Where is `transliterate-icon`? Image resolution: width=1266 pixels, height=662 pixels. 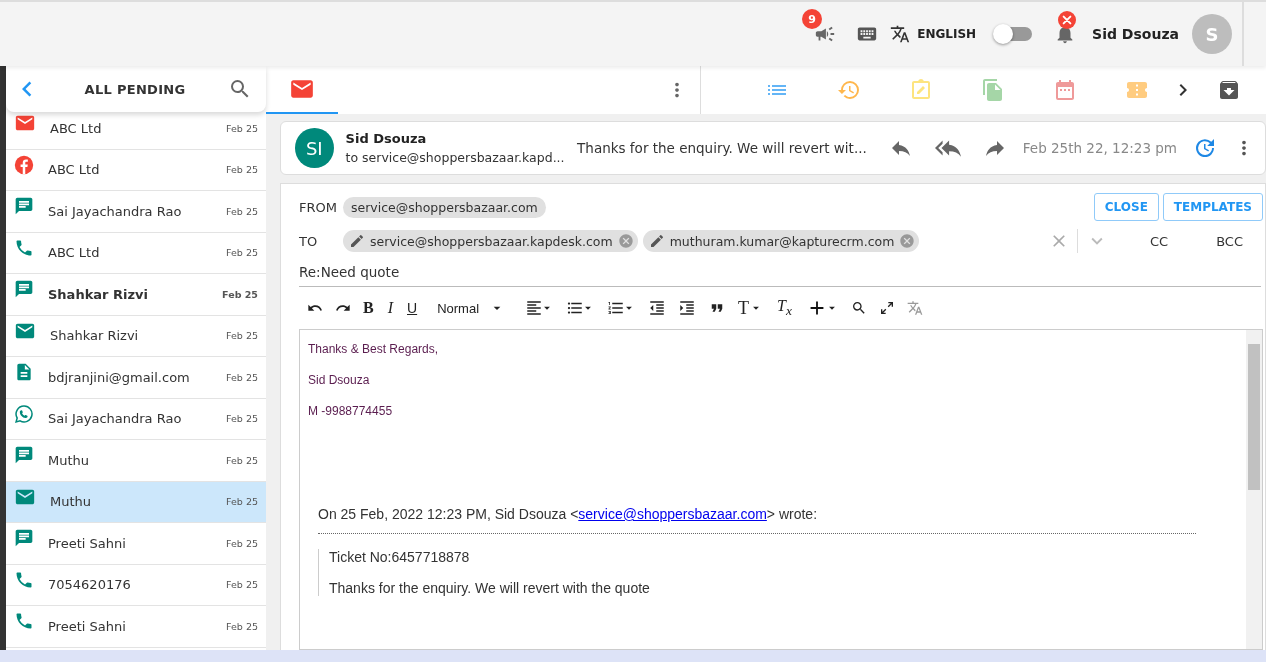 transliterate-icon is located at coordinates (914, 308).